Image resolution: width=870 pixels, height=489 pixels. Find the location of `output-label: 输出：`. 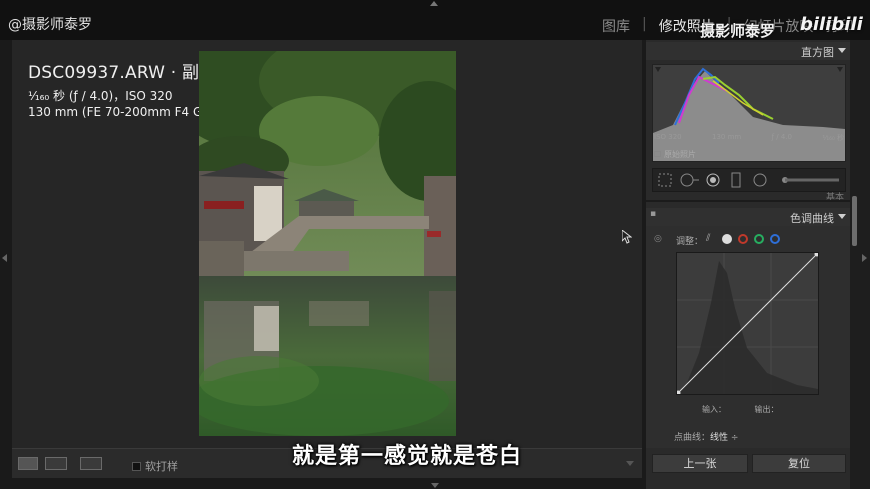

output-label: 输出： is located at coordinates (766, 409).